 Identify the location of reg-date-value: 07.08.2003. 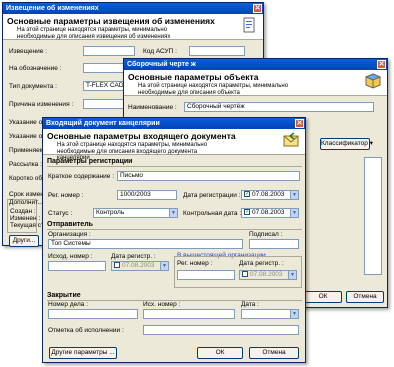
(268, 194).